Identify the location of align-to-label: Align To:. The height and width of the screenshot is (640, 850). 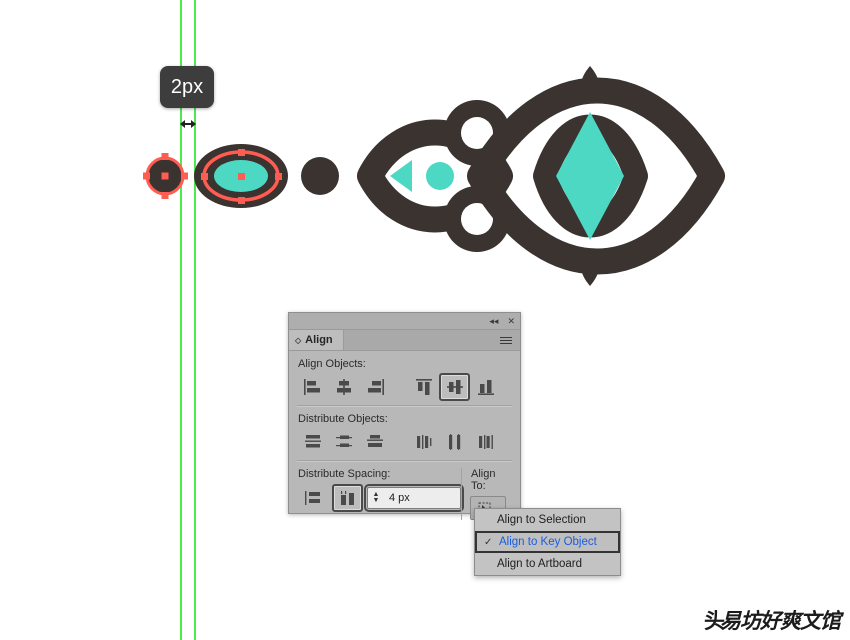
(483, 480).